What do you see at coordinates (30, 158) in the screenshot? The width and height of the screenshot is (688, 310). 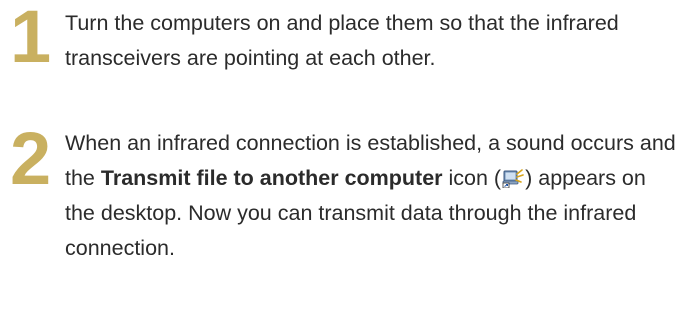 I see `step-number: 2` at bounding box center [30, 158].